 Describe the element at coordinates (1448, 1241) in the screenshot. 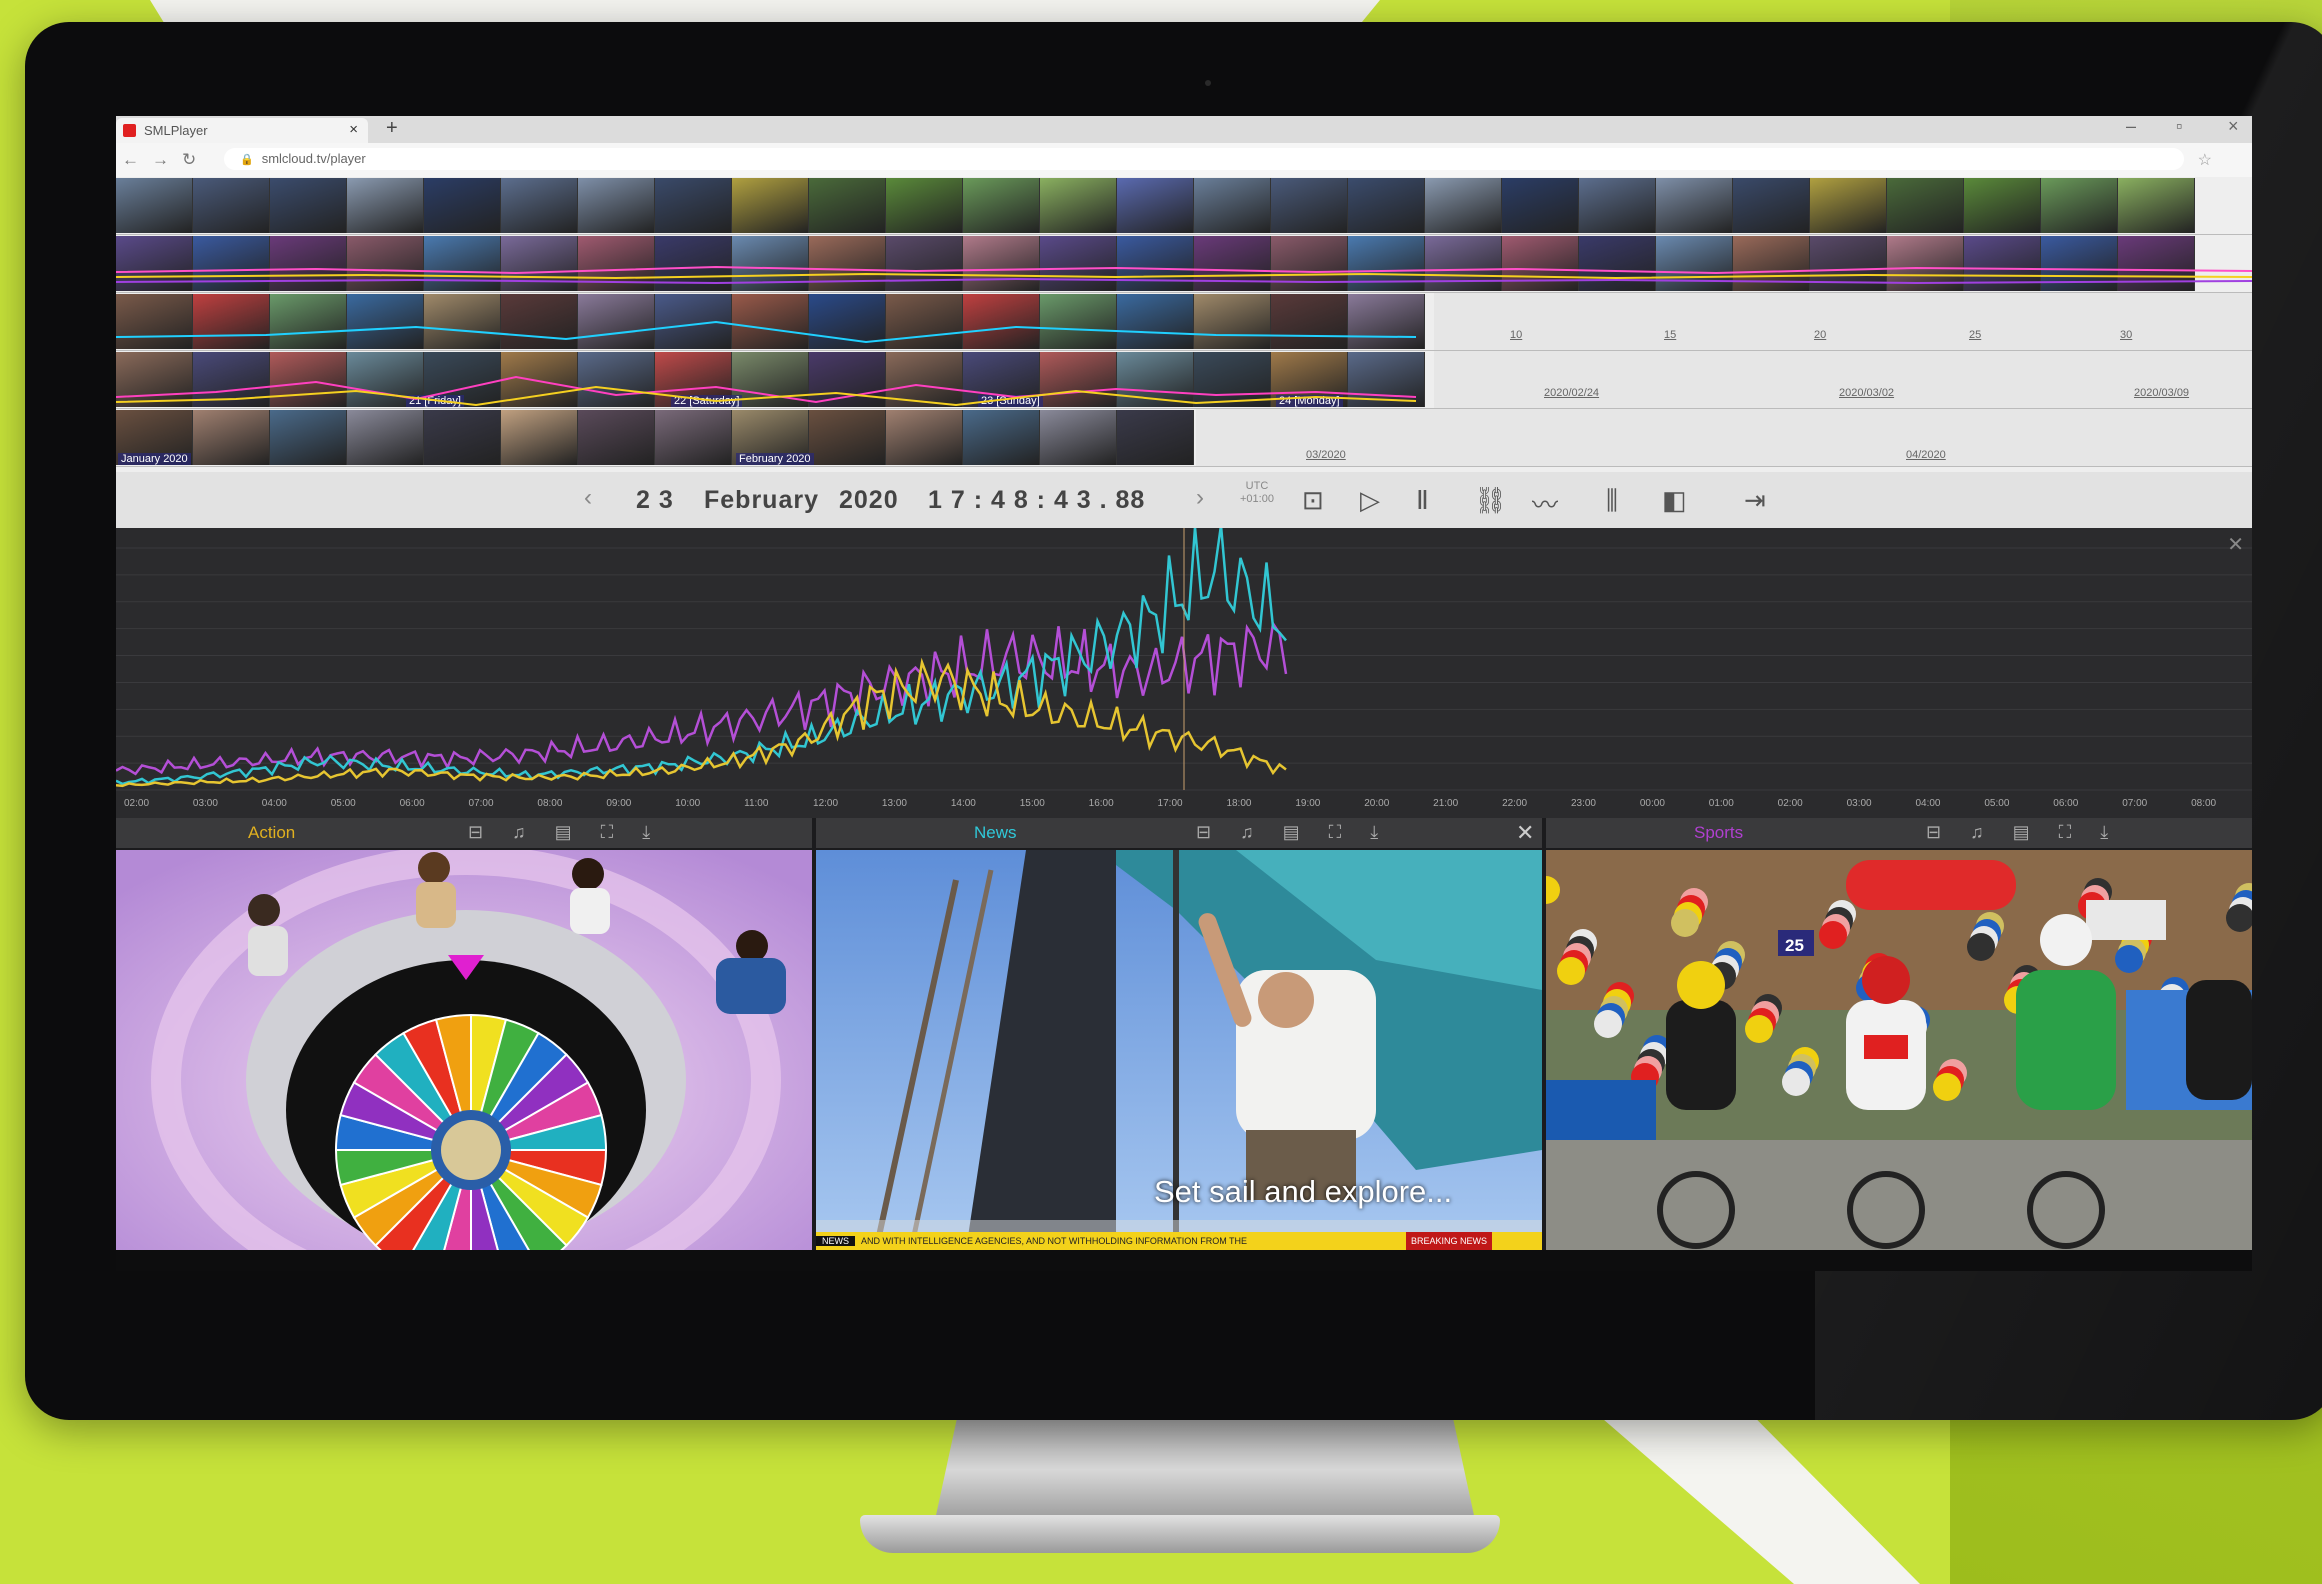

I see `breaking-label: BREAKING NEWS` at that location.